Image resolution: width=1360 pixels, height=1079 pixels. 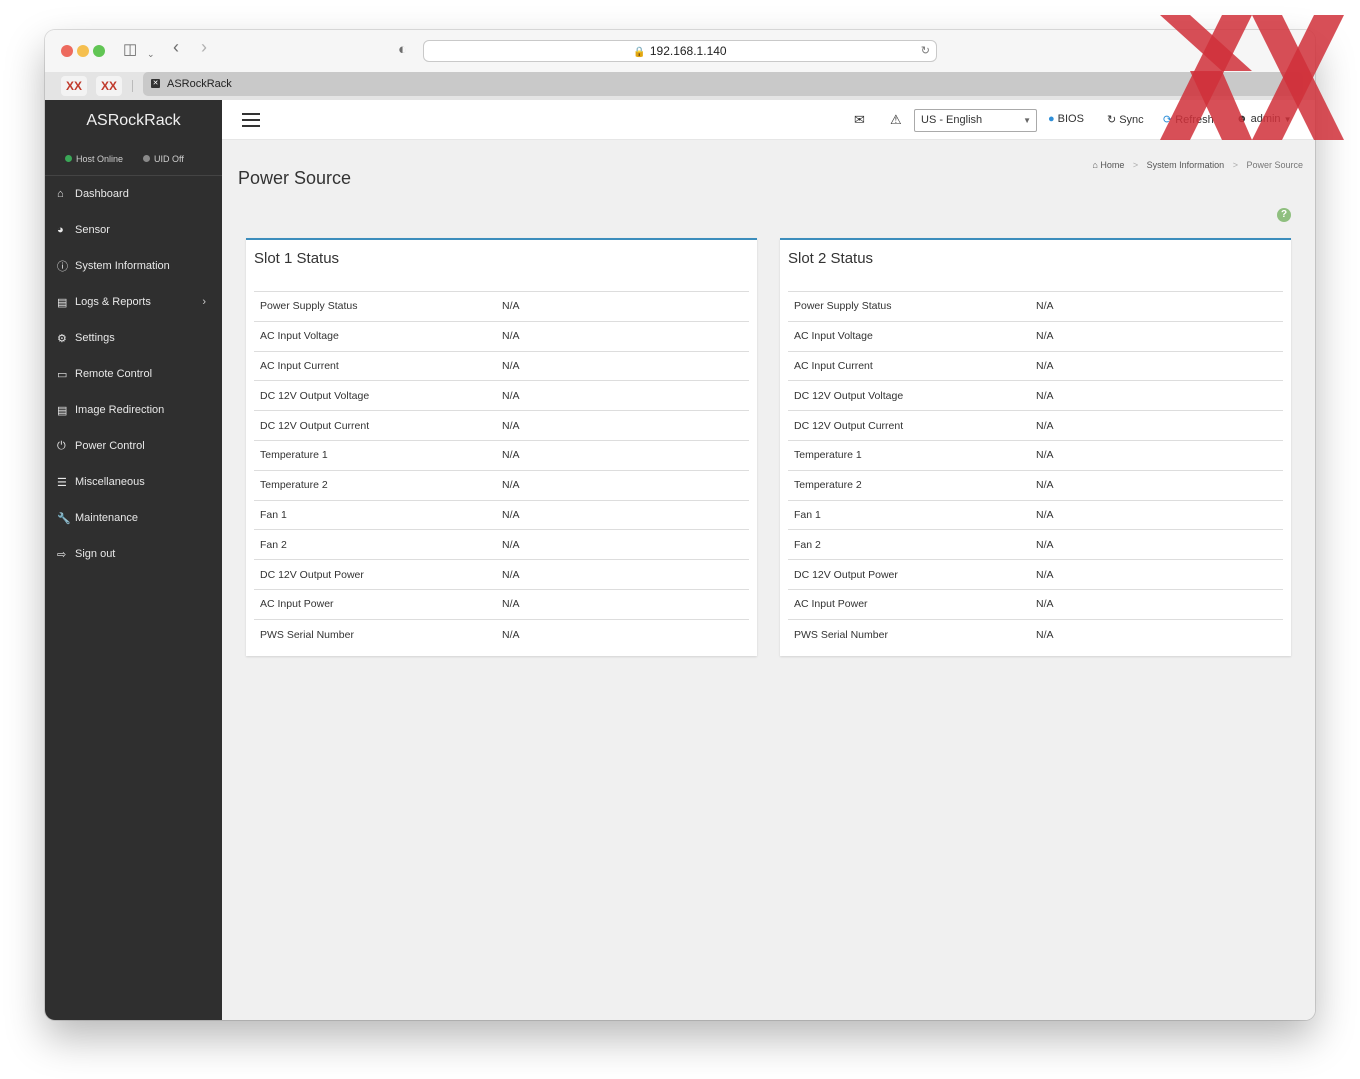 What do you see at coordinates (133, 338) in the screenshot?
I see `sidebar-item-settings: ⚙ Settings` at bounding box center [133, 338].